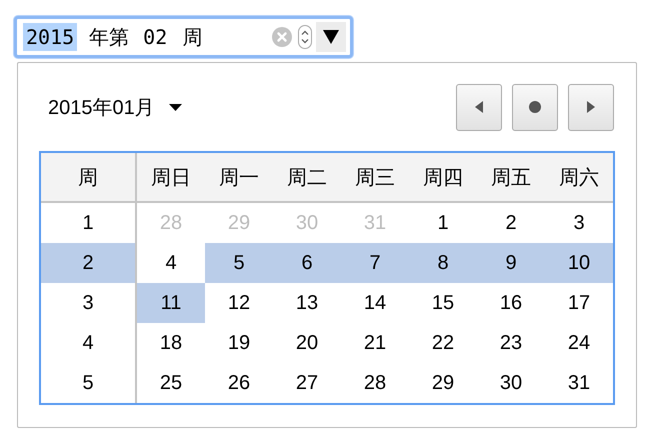 The image size is (652, 434). I want to click on day-cell: 17, so click(579, 303).